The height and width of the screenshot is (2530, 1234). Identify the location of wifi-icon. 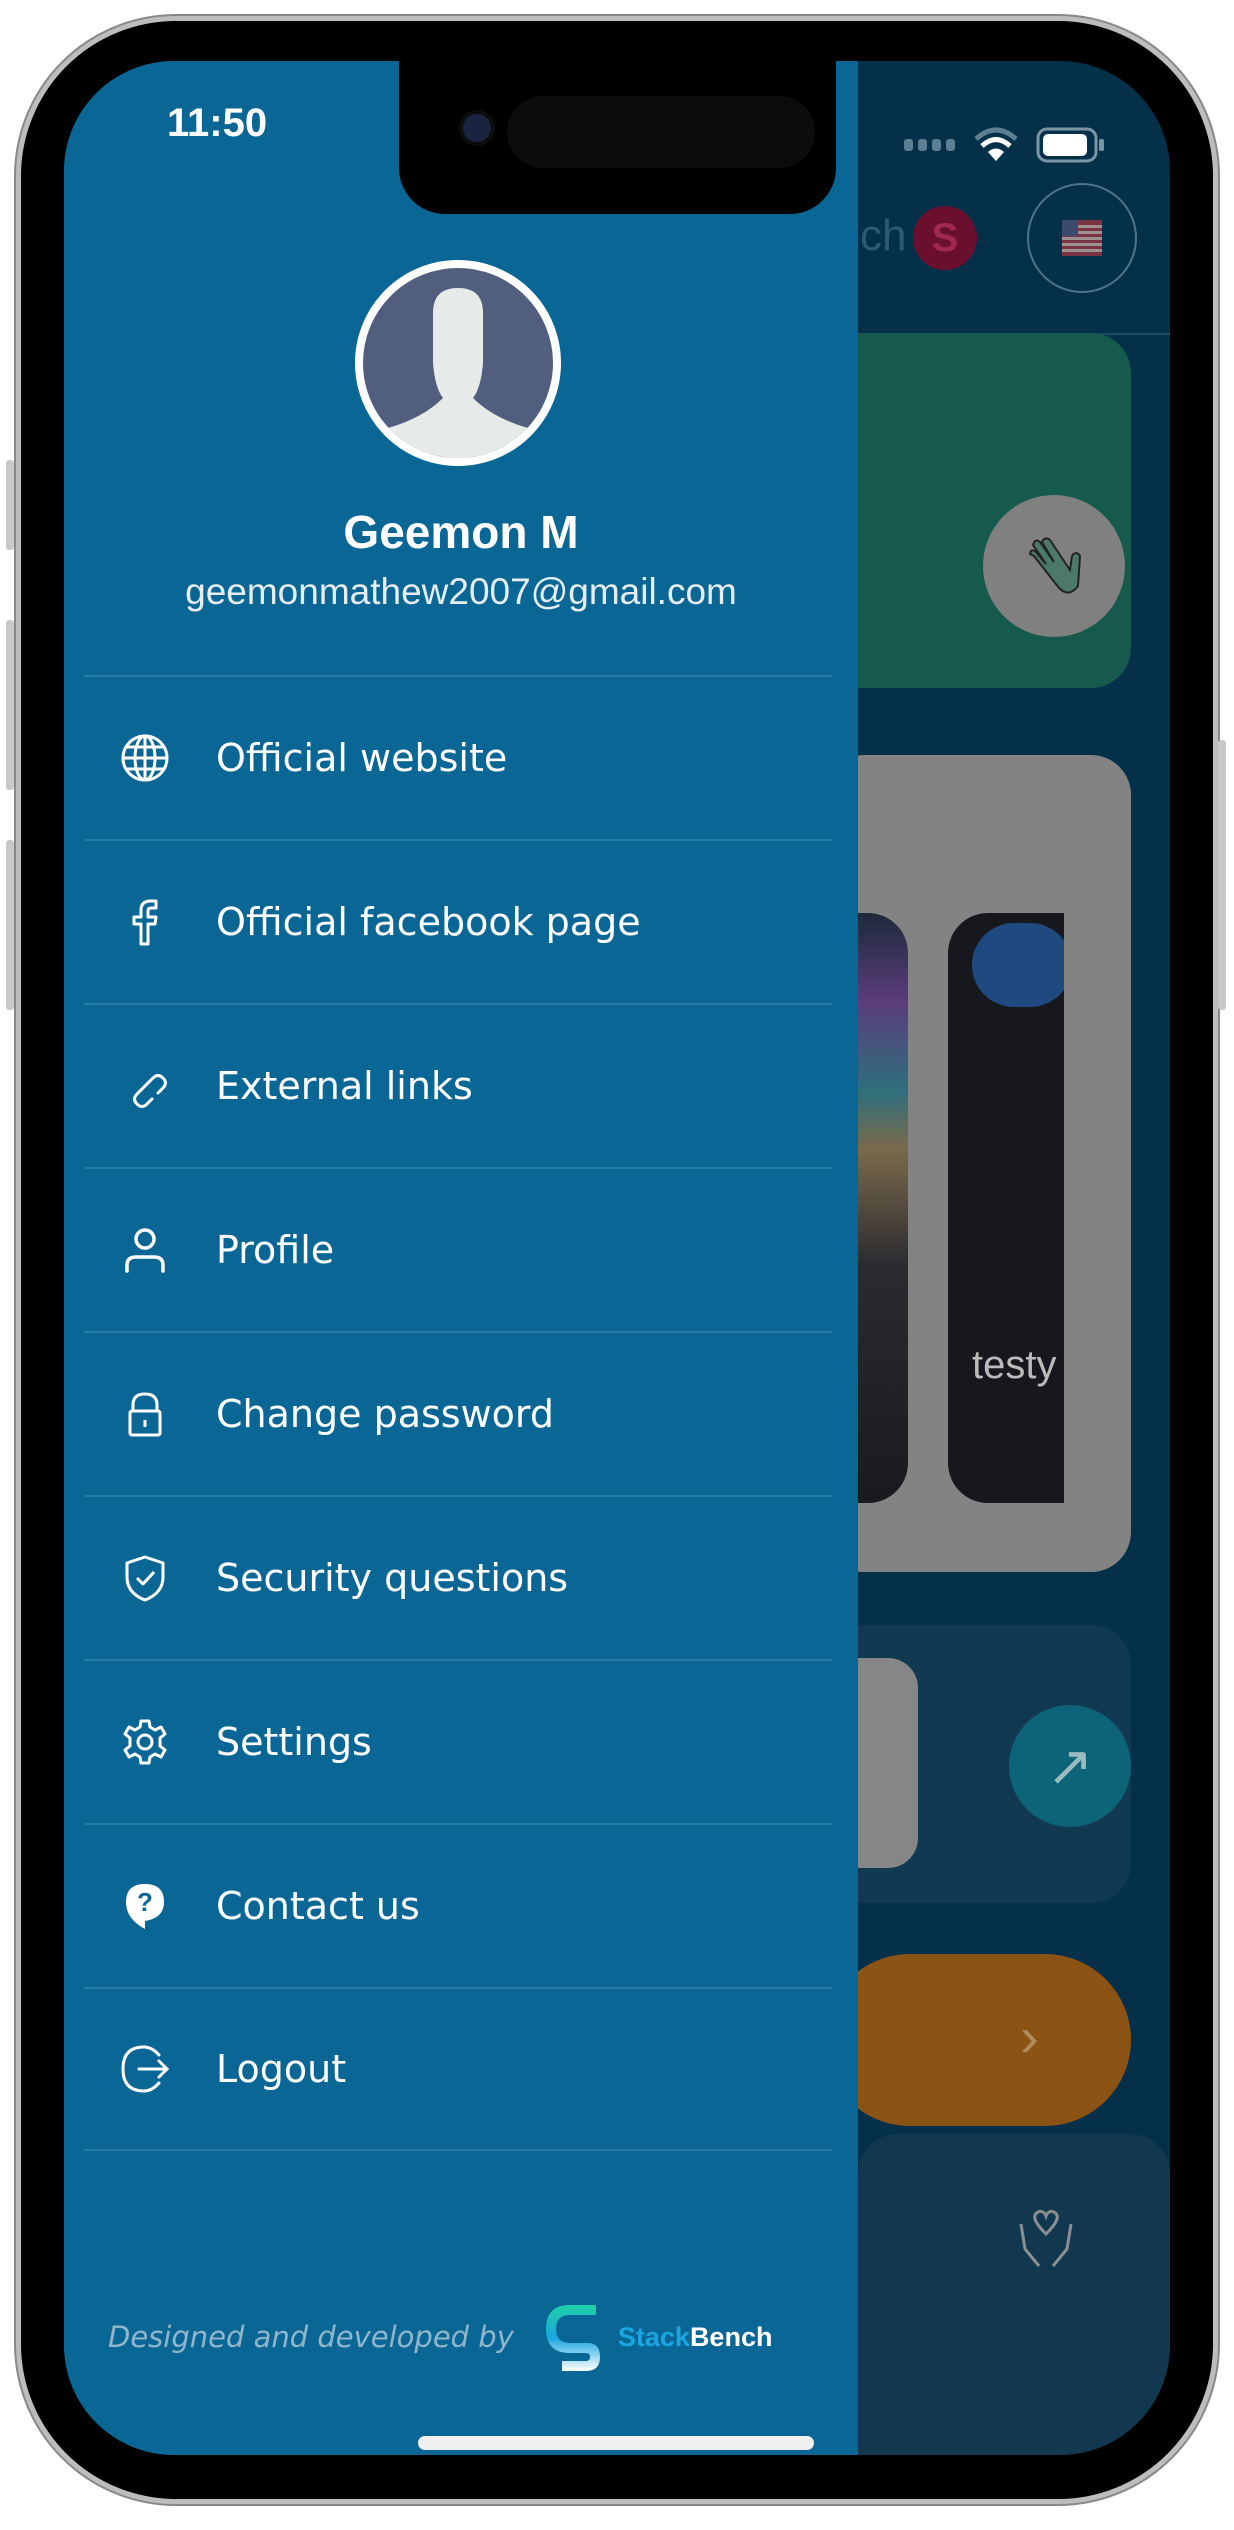
(996, 144).